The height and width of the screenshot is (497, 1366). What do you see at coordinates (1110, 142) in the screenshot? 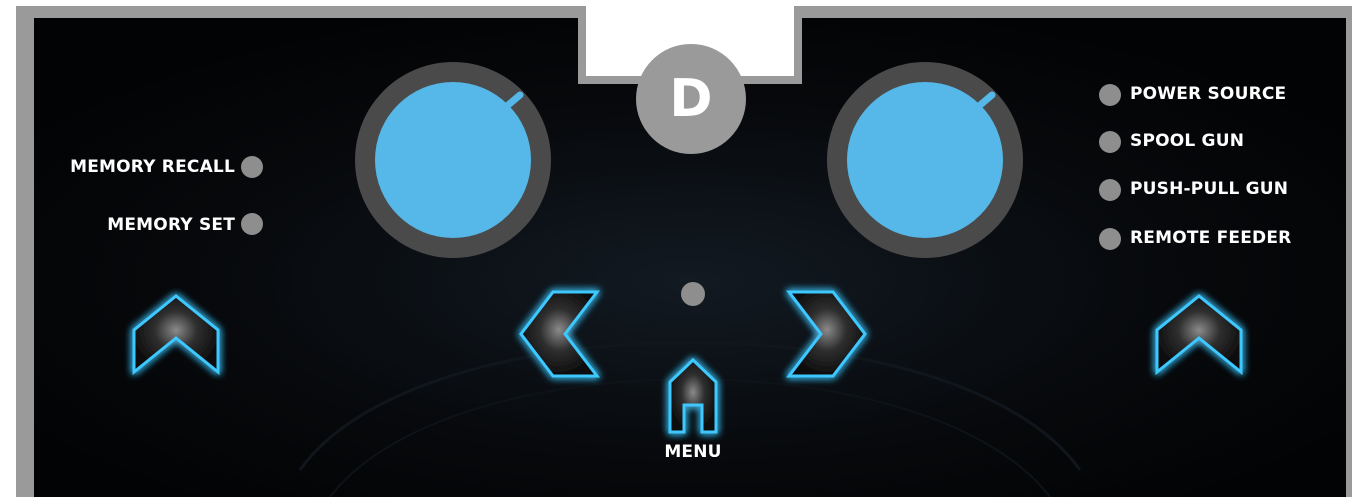
I see `spool-gun-led` at bounding box center [1110, 142].